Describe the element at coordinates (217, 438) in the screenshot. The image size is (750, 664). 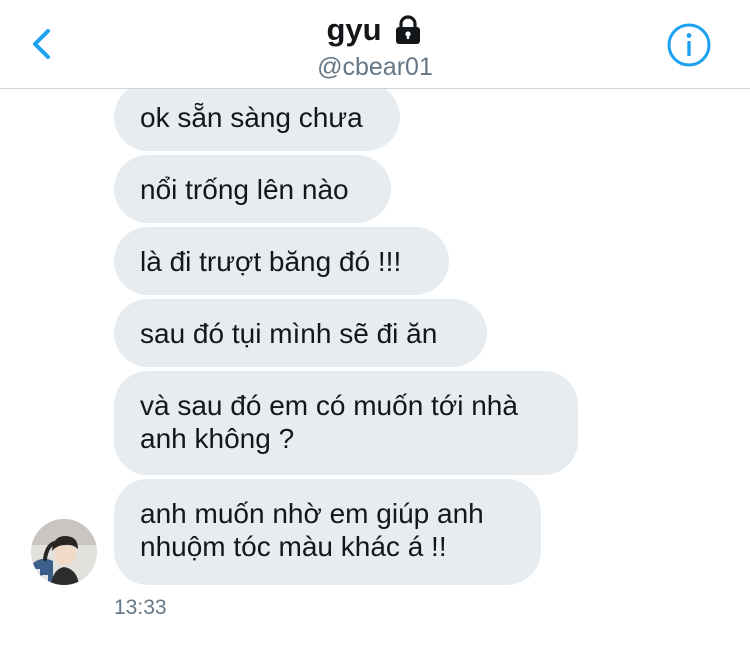
I see `message-line: anh không ?` at that location.